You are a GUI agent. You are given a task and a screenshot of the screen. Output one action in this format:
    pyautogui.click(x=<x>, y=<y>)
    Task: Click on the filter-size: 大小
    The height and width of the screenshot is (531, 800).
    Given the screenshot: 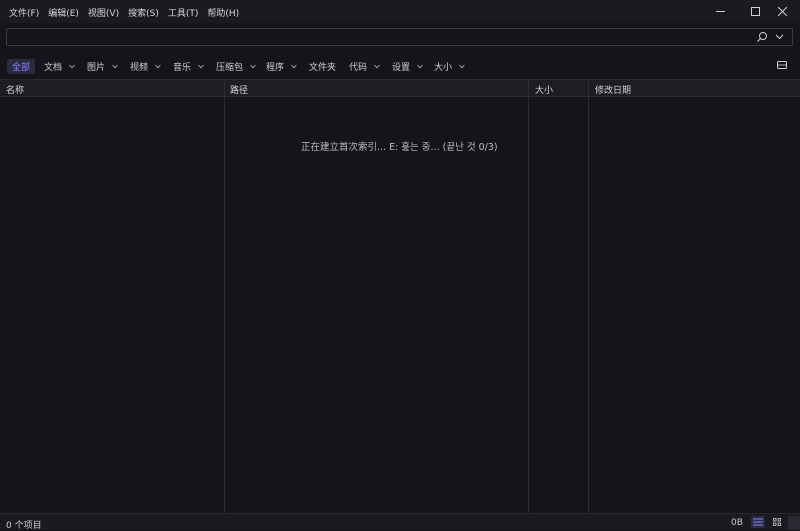 What is the action you would take?
    pyautogui.click(x=449, y=66)
    